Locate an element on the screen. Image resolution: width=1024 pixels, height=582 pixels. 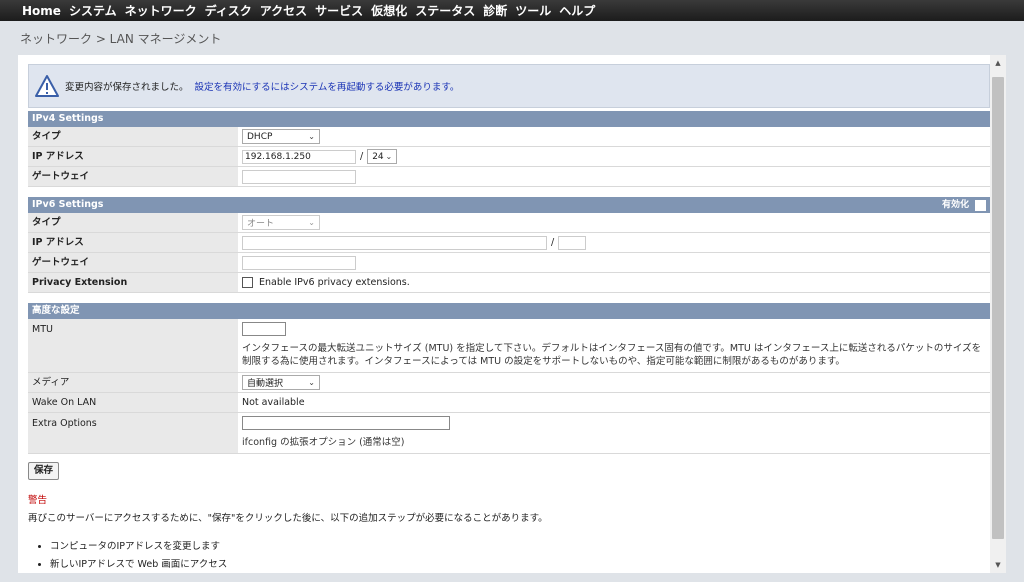
ipv6-enable-label: 有効化 is located at coordinates (955, 205).